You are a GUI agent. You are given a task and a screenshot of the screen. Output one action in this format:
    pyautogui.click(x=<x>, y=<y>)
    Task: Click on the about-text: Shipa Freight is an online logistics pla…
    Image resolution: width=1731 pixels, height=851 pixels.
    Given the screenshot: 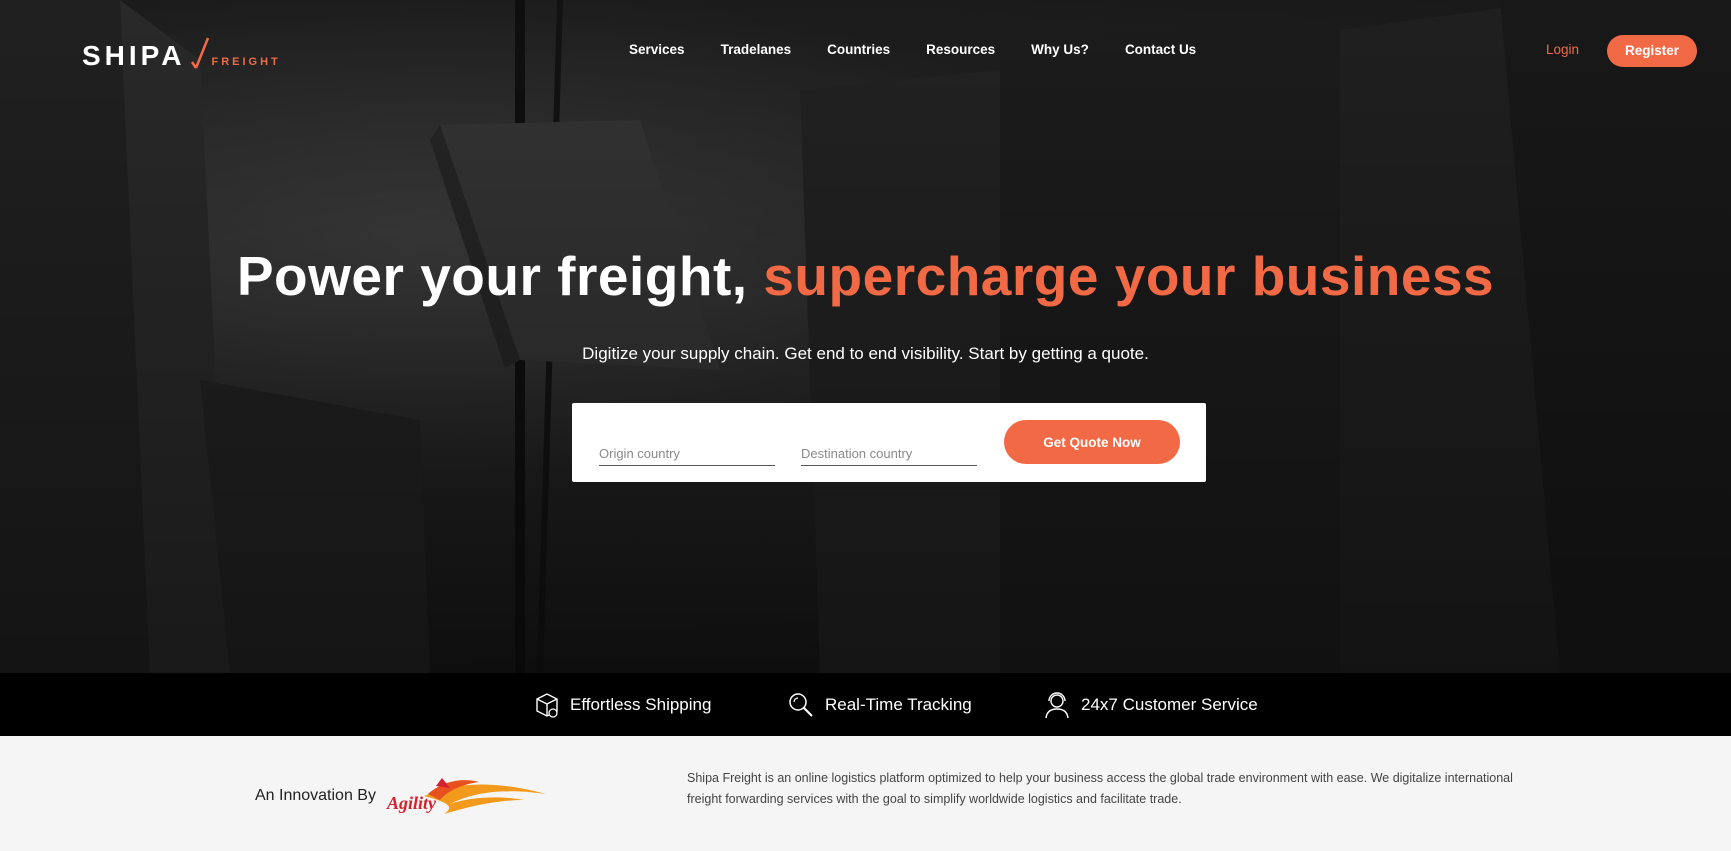 What is the action you would take?
    pyautogui.click(x=1100, y=788)
    